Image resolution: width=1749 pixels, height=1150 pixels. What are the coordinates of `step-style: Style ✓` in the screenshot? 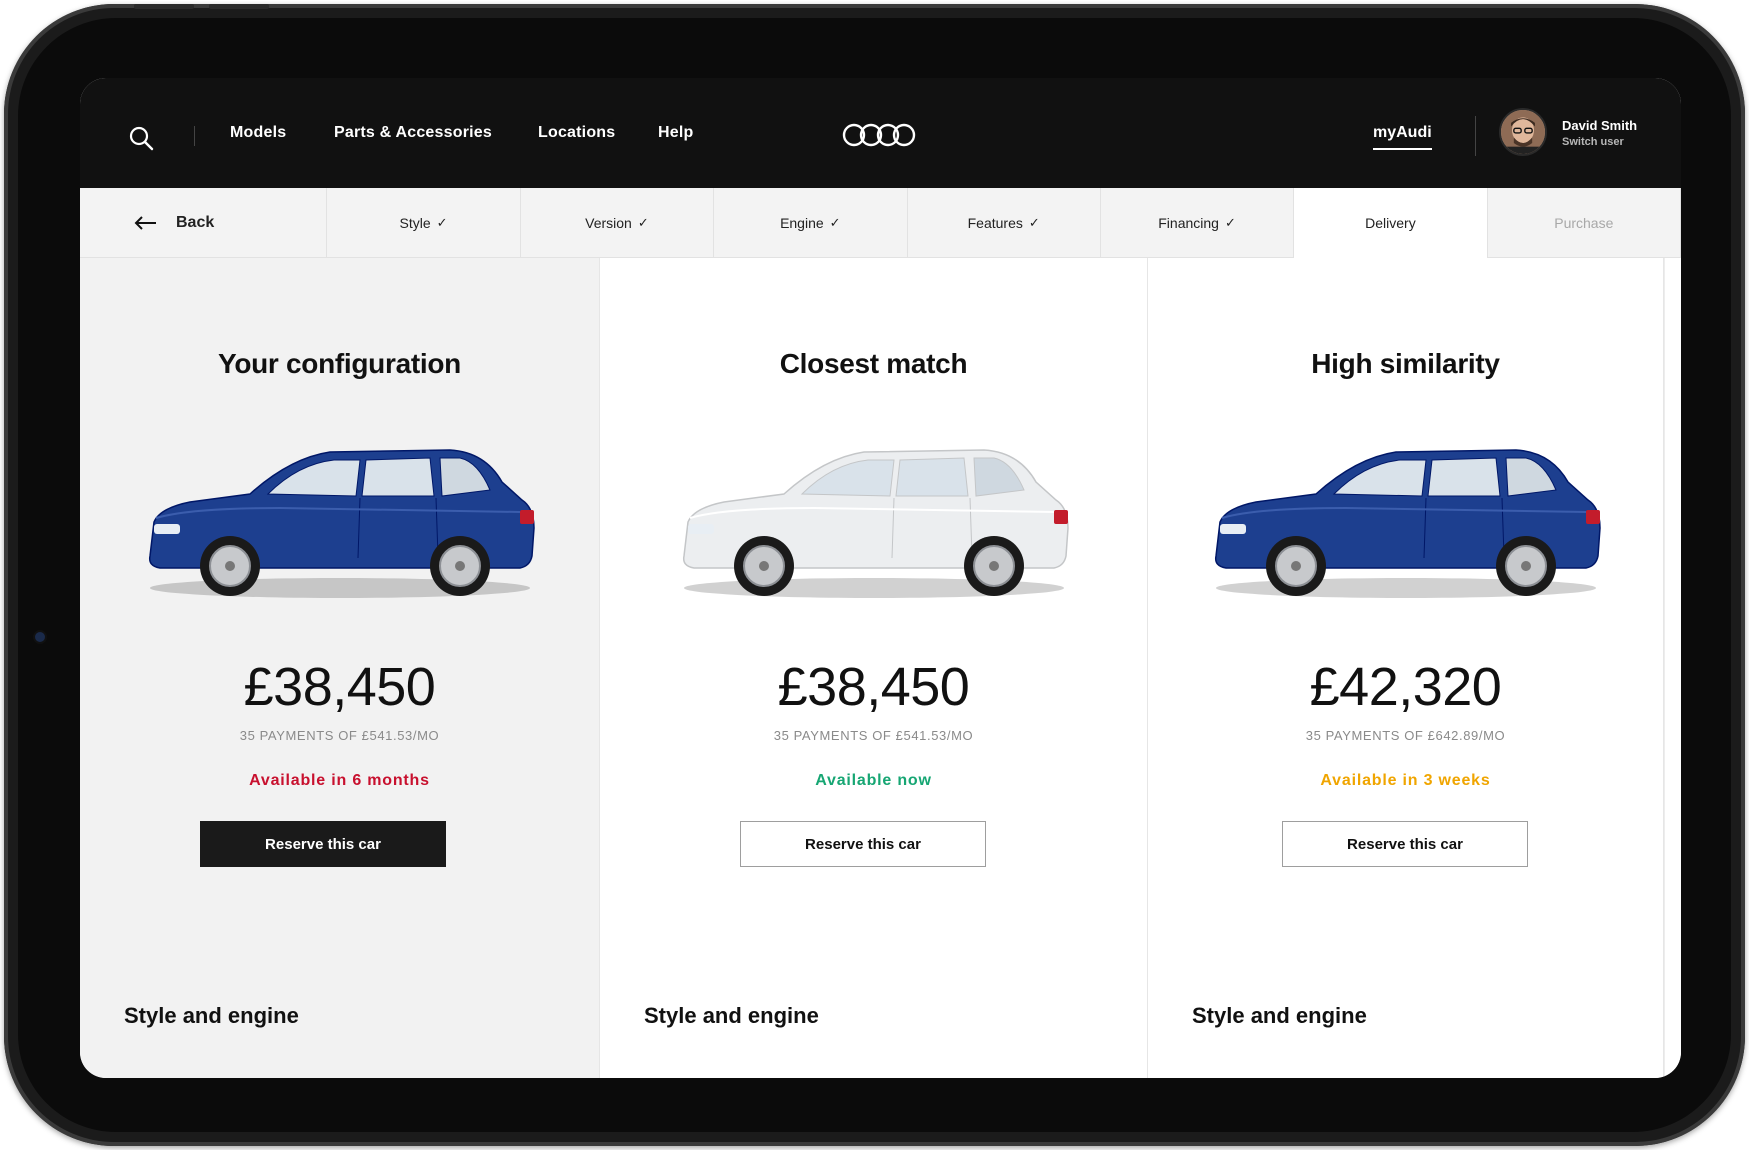 It's located at (424, 223).